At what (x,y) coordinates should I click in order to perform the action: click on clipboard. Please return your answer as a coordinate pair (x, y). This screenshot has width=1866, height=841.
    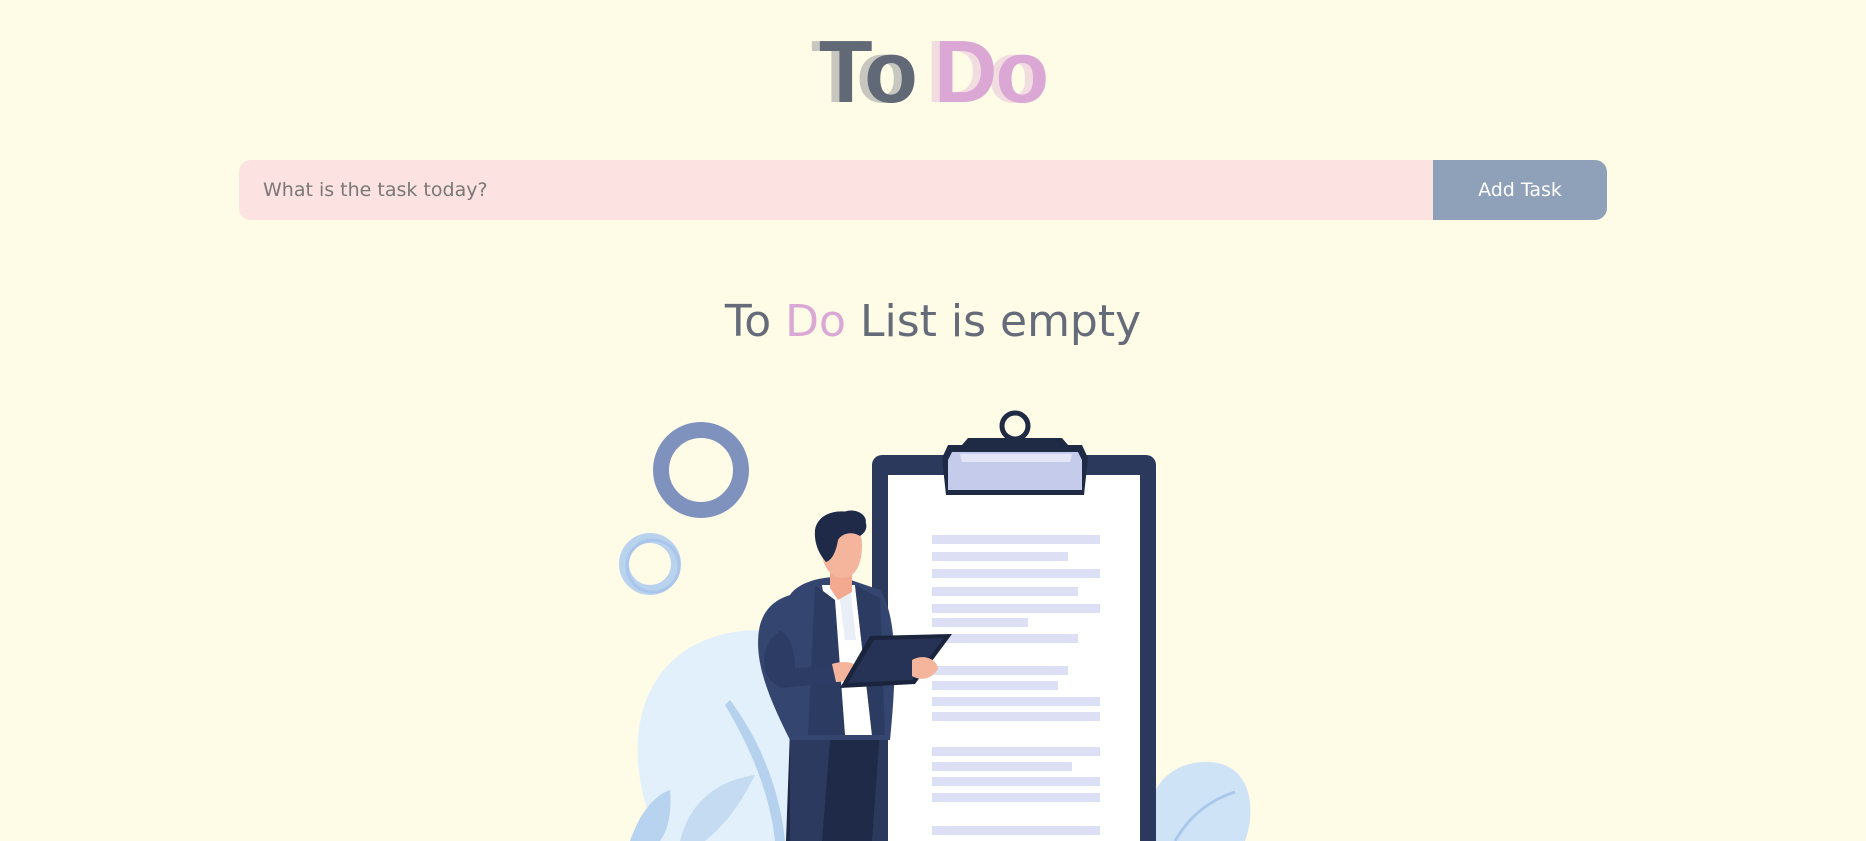
    Looking at the image, I should click on (1014, 625).